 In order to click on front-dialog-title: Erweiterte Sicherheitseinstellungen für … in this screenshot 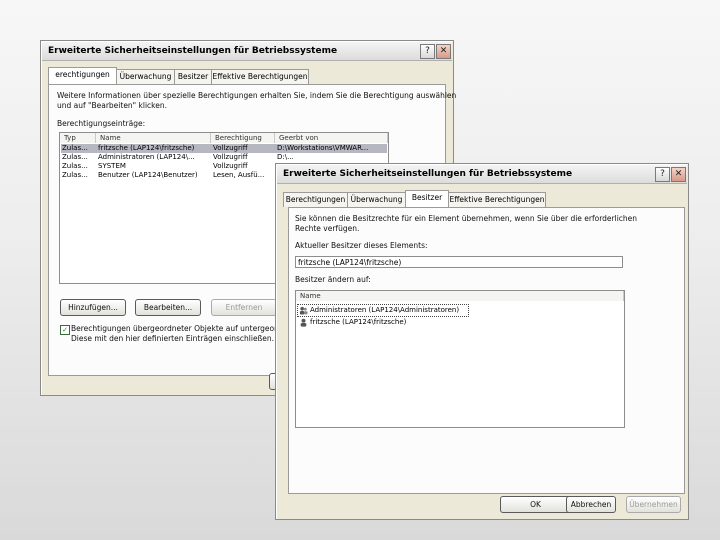, I will do `click(428, 174)`.